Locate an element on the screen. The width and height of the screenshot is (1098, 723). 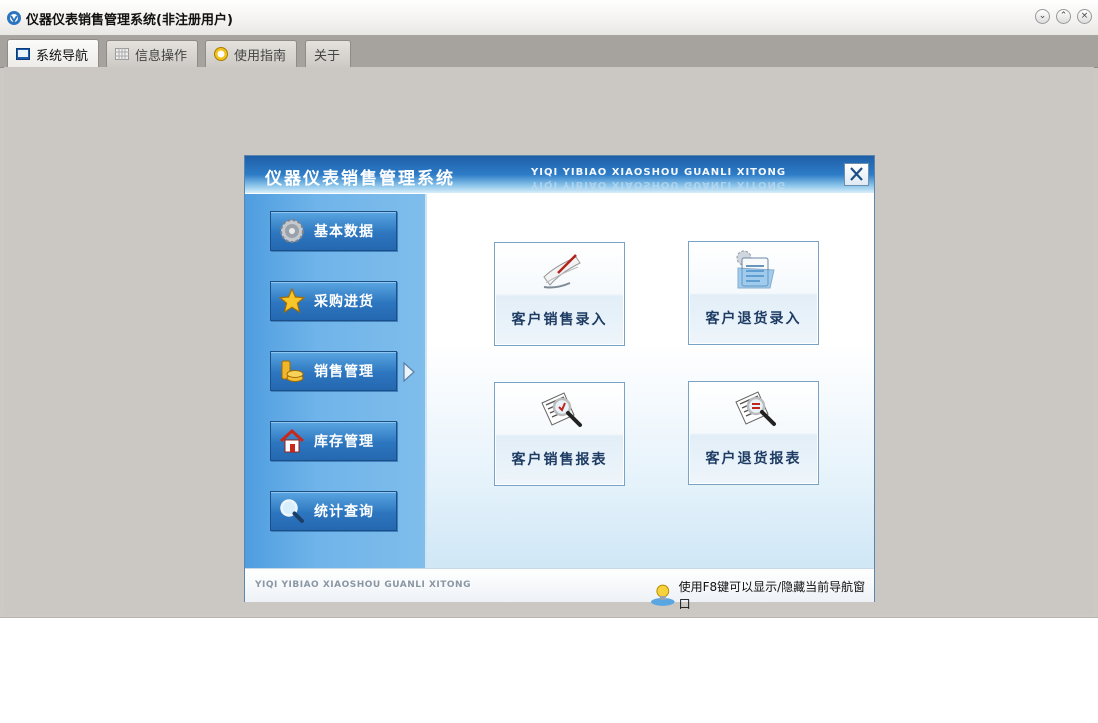
sidebar-item-label: 统计查询 is located at coordinates (344, 512).